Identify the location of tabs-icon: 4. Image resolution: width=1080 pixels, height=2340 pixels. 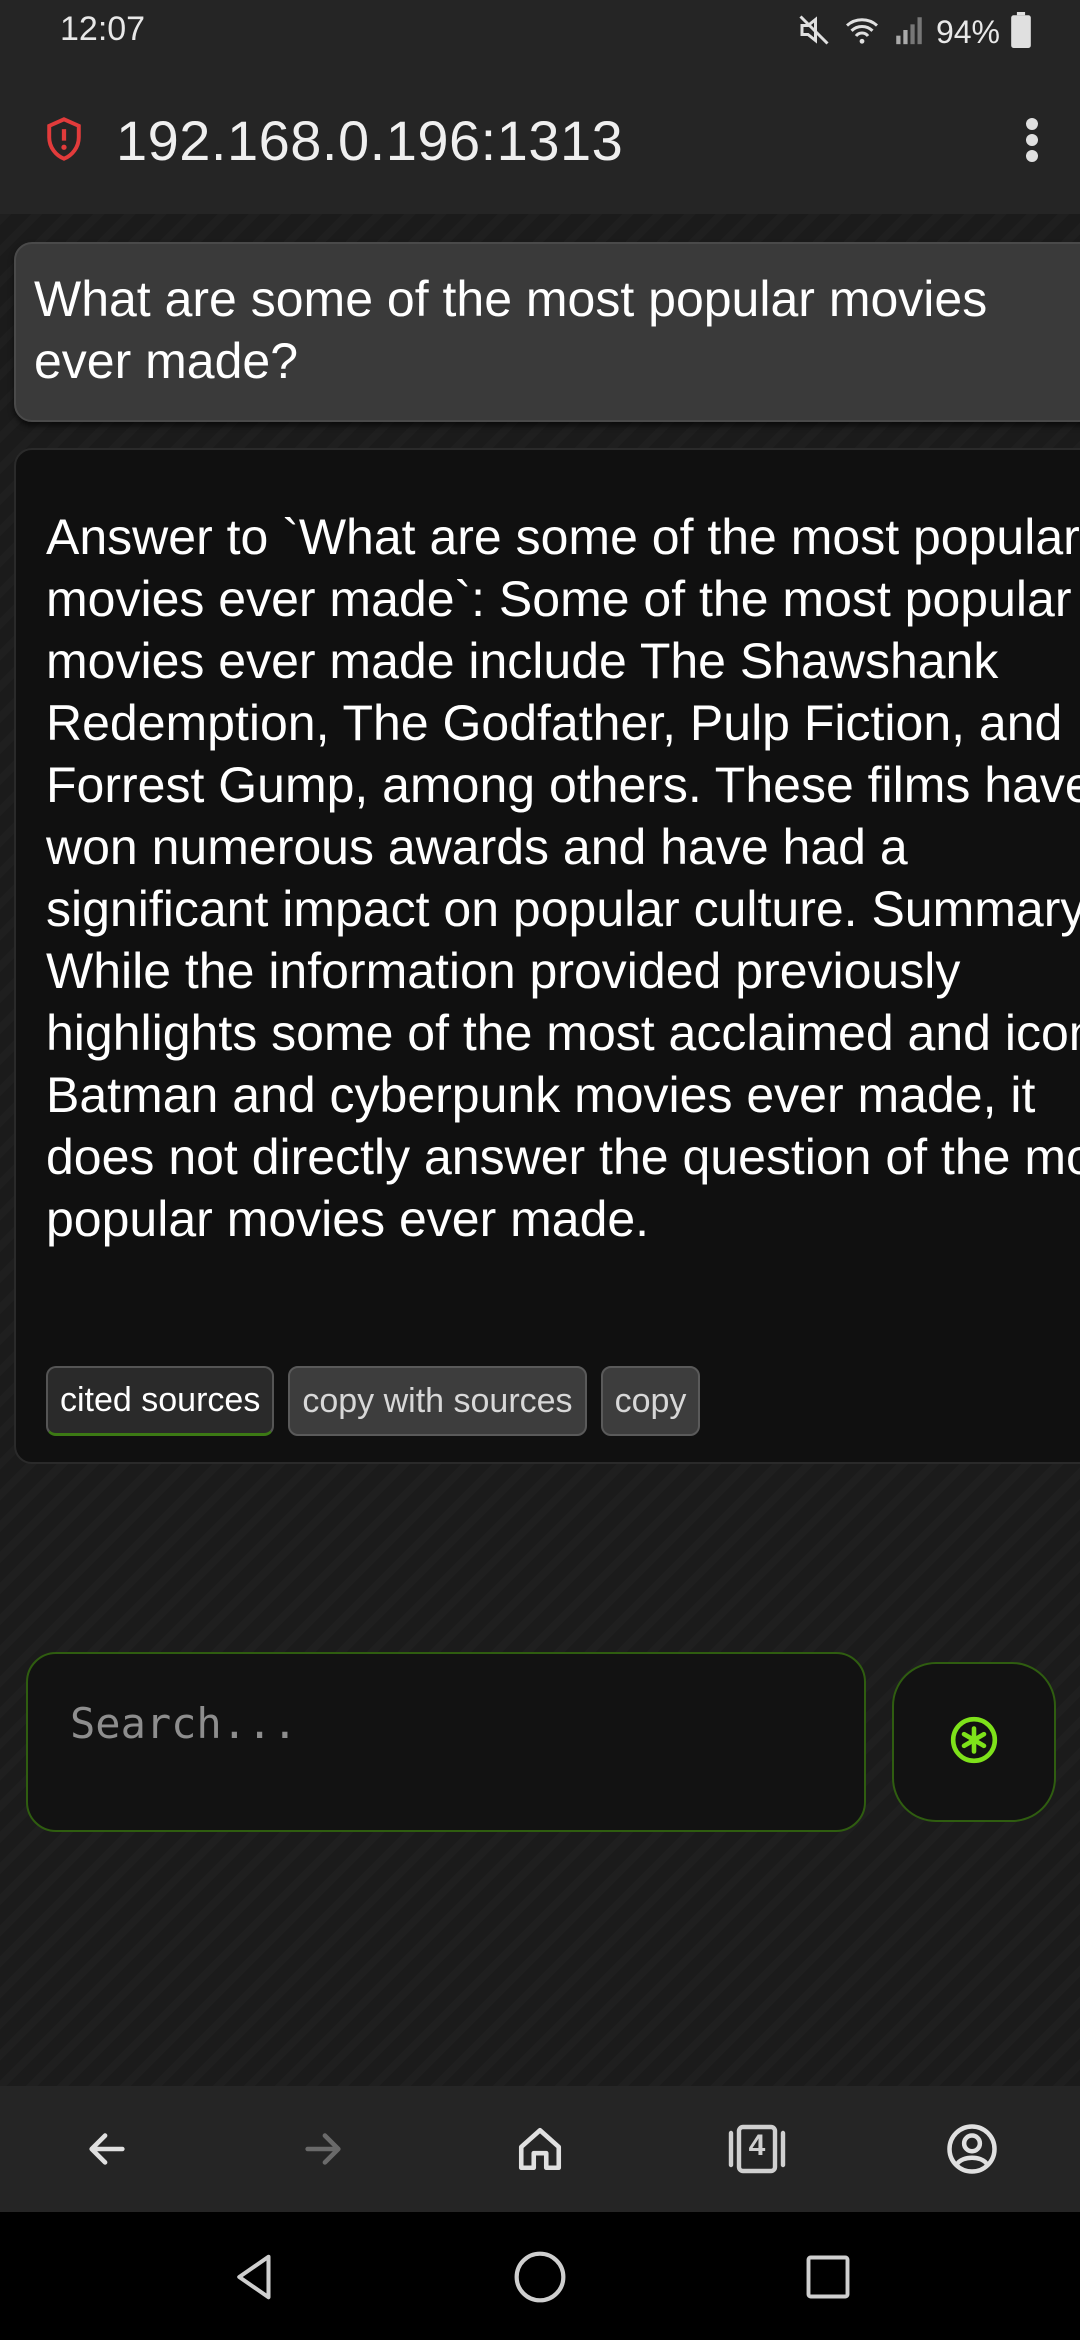
(757, 2149).